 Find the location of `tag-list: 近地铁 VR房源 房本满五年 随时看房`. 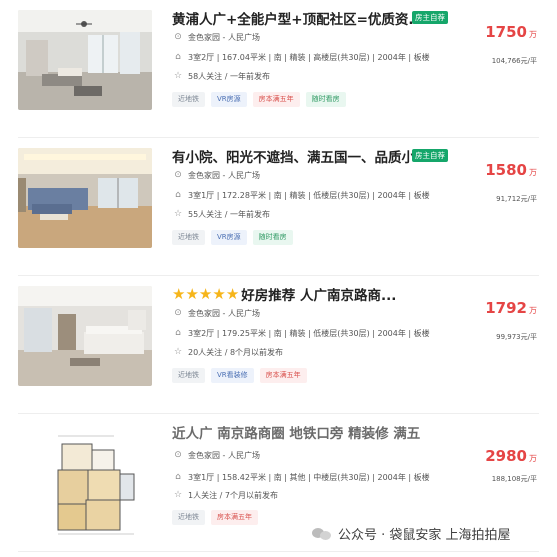

tag-list: 近地铁 VR房源 房本满五年 随时看房 is located at coordinates (259, 99).